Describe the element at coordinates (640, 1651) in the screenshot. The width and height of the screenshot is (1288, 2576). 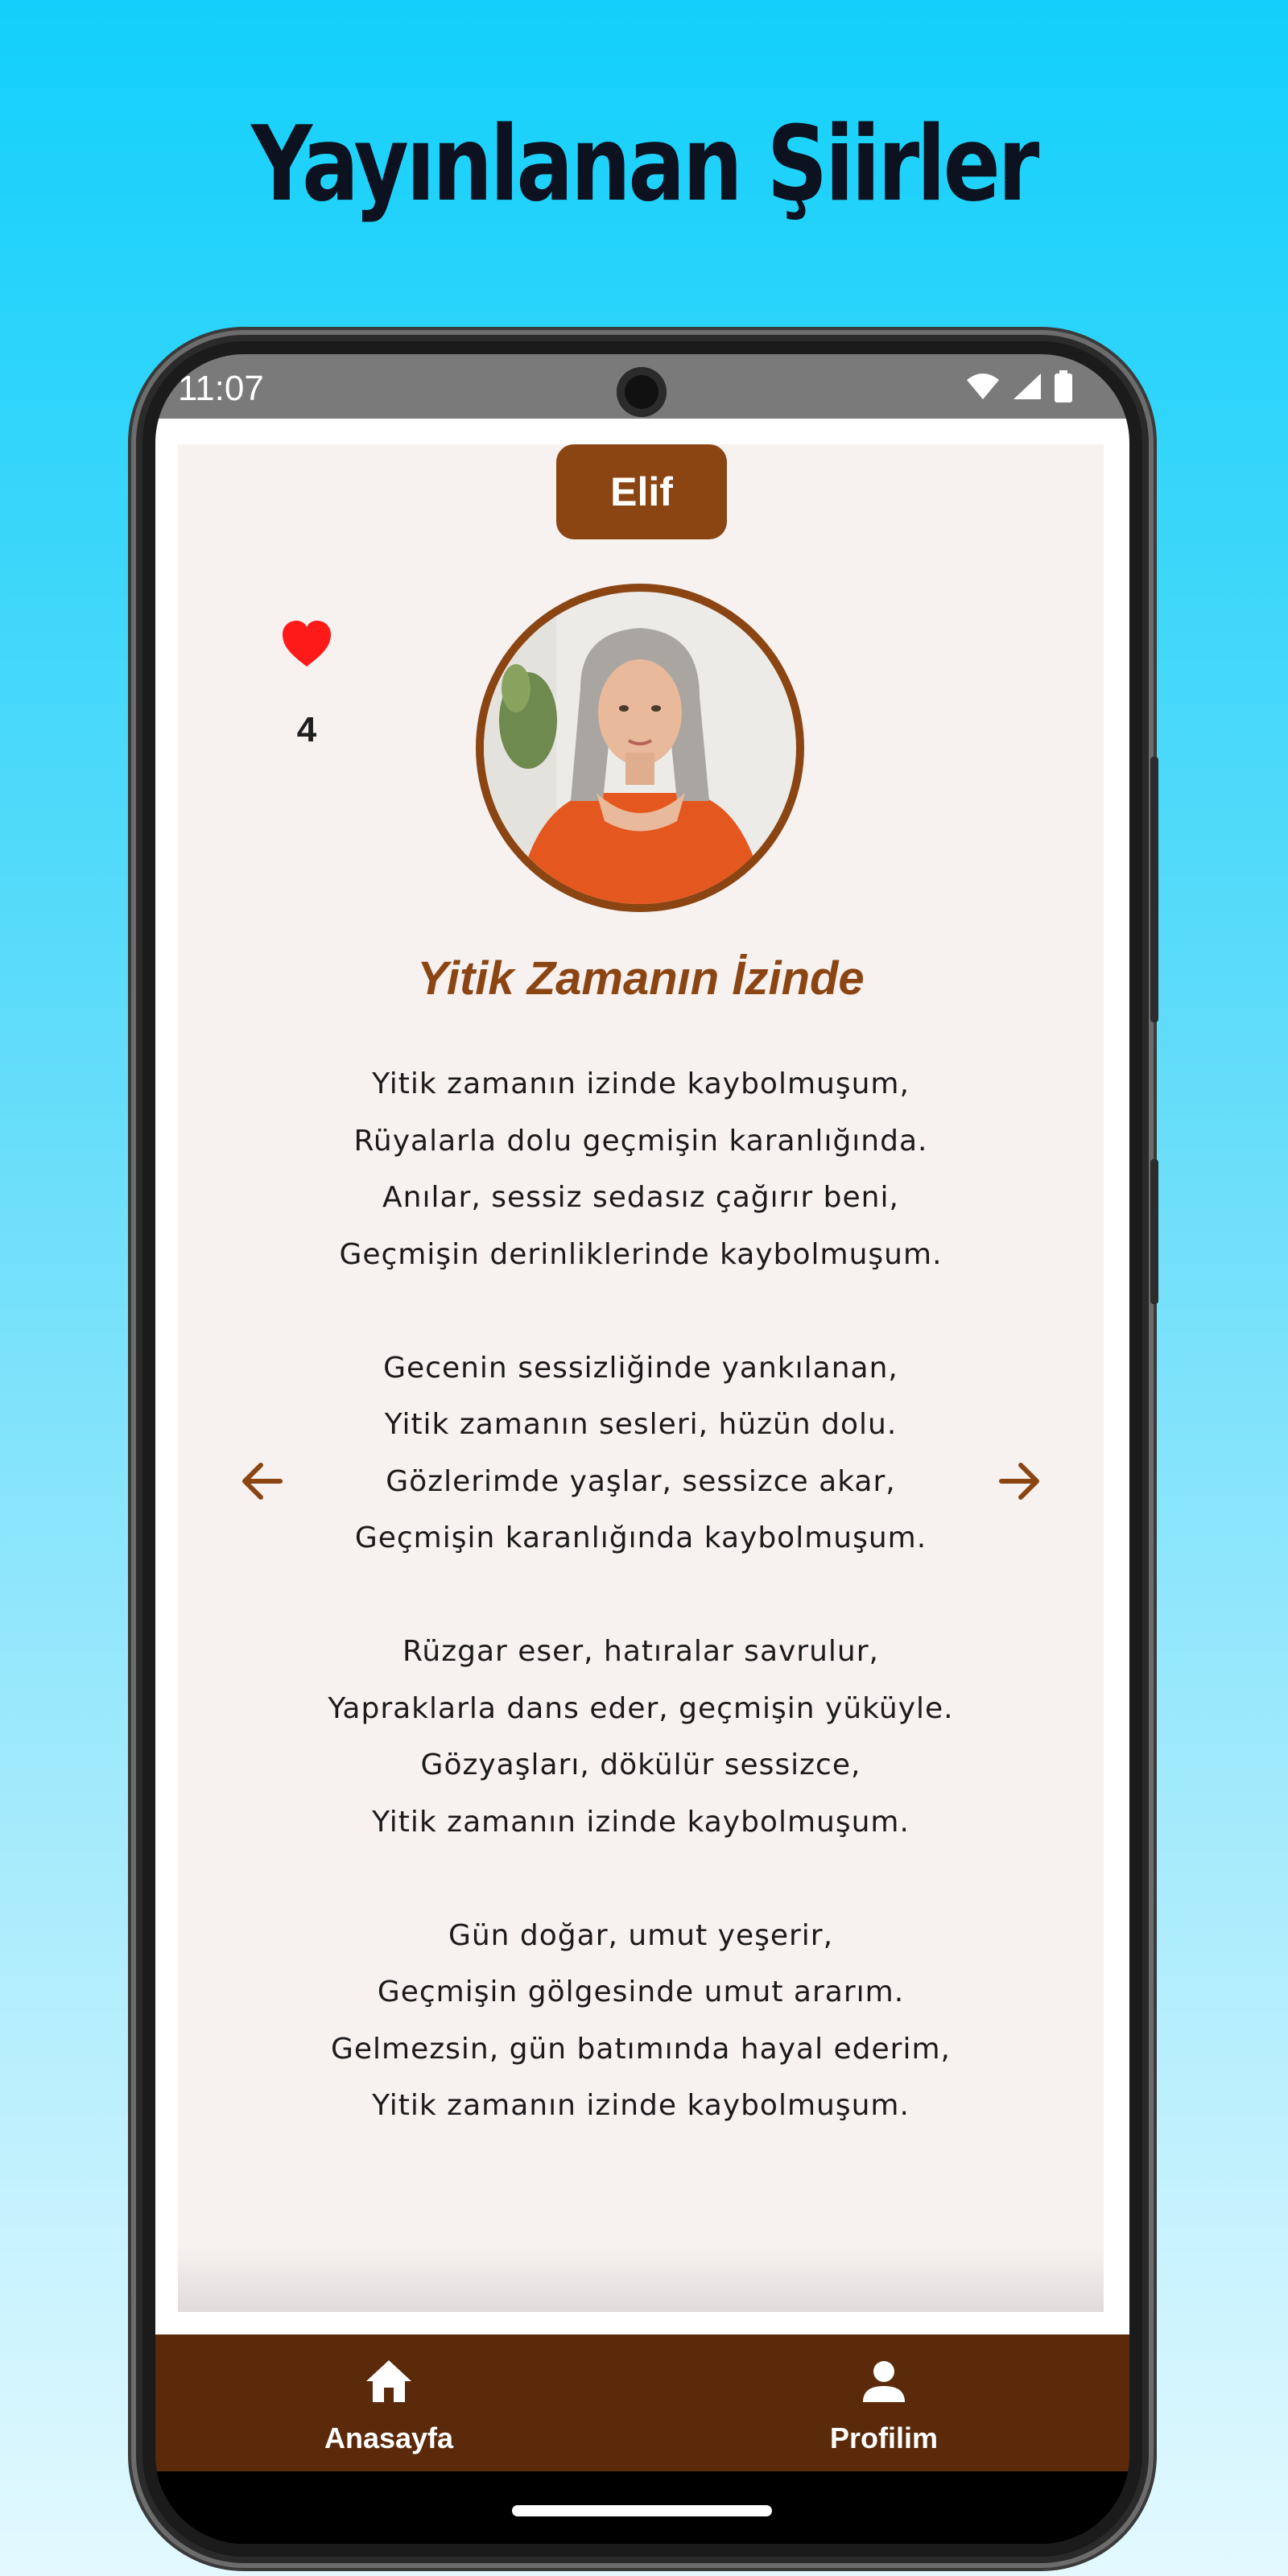
I see `poem-line: Rüzgar eser, hatıralar savrulur,` at that location.